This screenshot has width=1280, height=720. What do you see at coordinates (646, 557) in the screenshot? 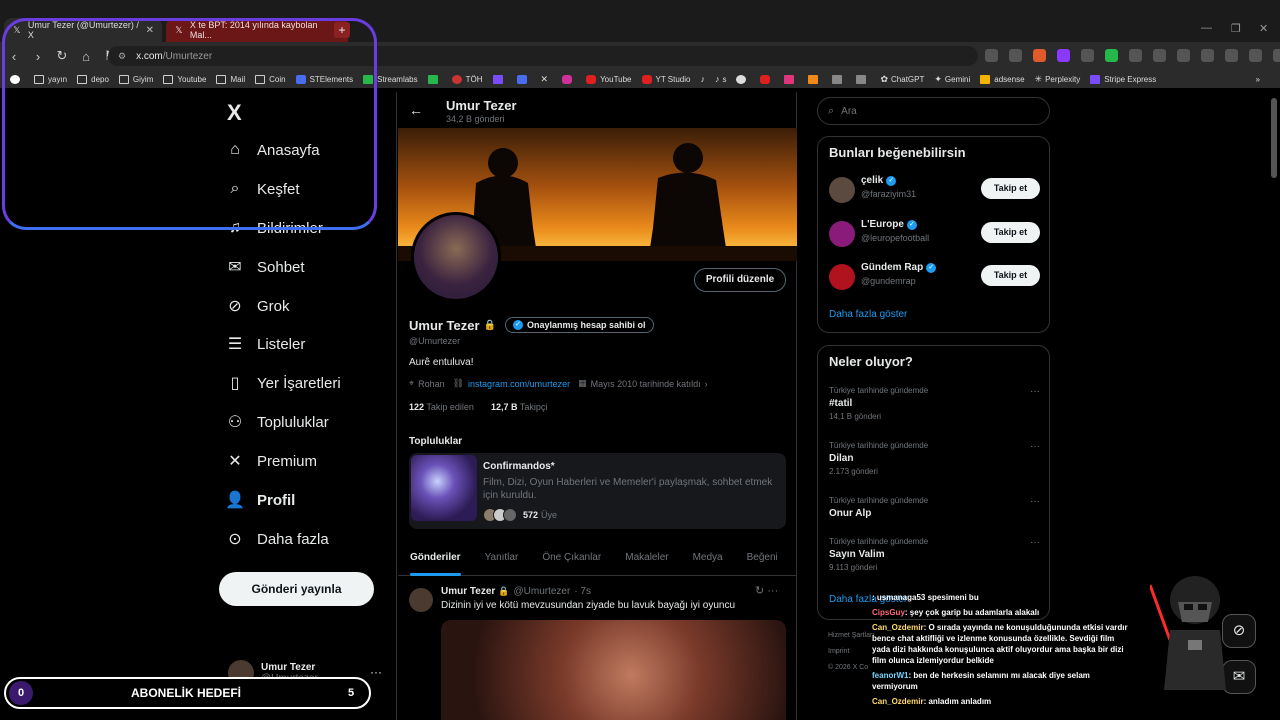
I see `tab-articles: Makaleler` at bounding box center [646, 557].